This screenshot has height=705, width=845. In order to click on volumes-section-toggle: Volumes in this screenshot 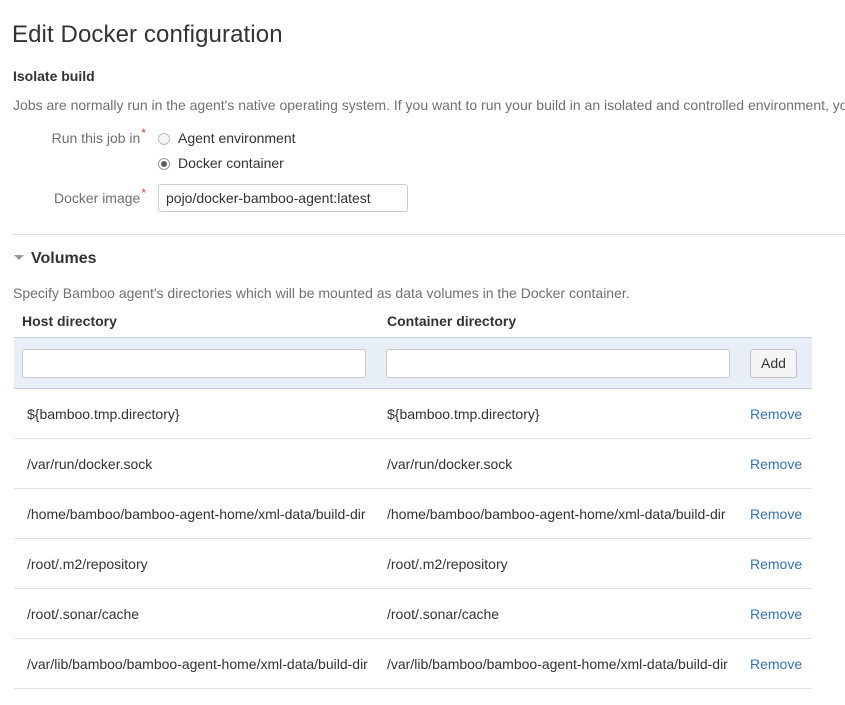, I will do `click(55, 259)`.